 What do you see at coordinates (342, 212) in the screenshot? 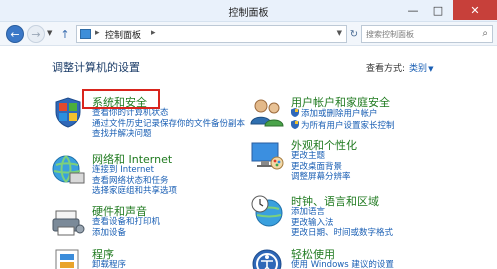
I see `link-add-language: 添加语言` at bounding box center [342, 212].